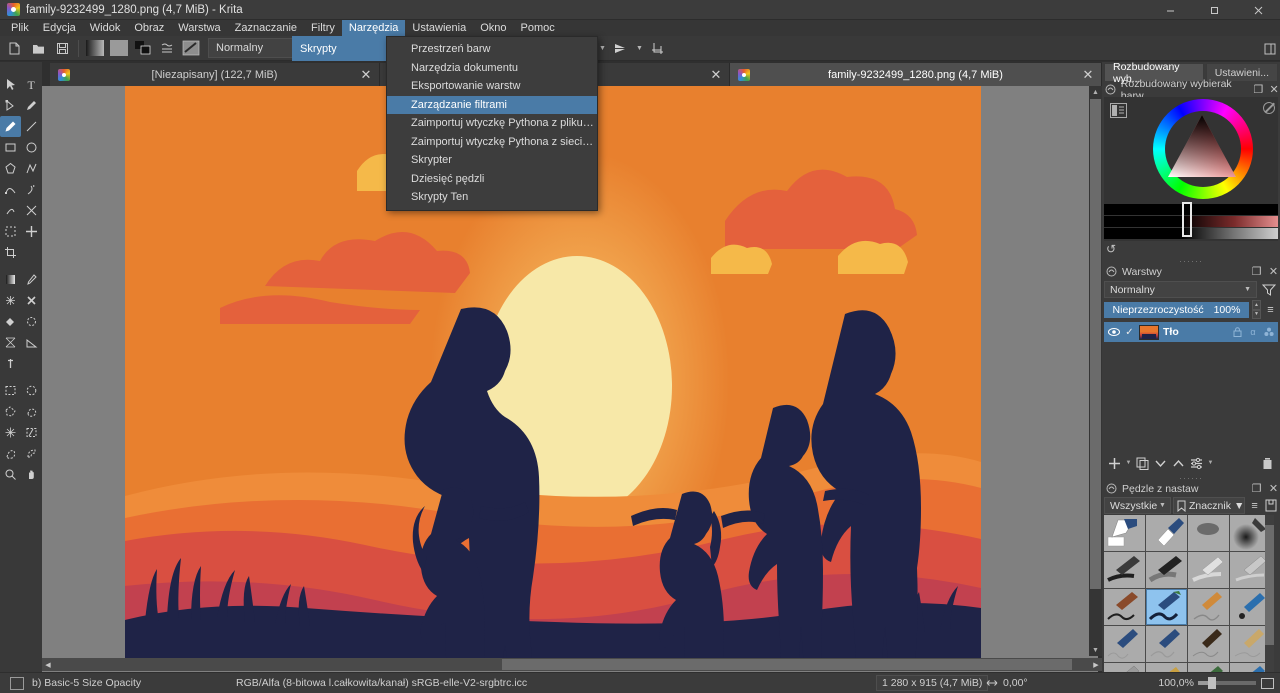 This screenshot has height=693, width=1280. What do you see at coordinates (1118, 110) in the screenshot?
I see `color-selector-config-icon` at bounding box center [1118, 110].